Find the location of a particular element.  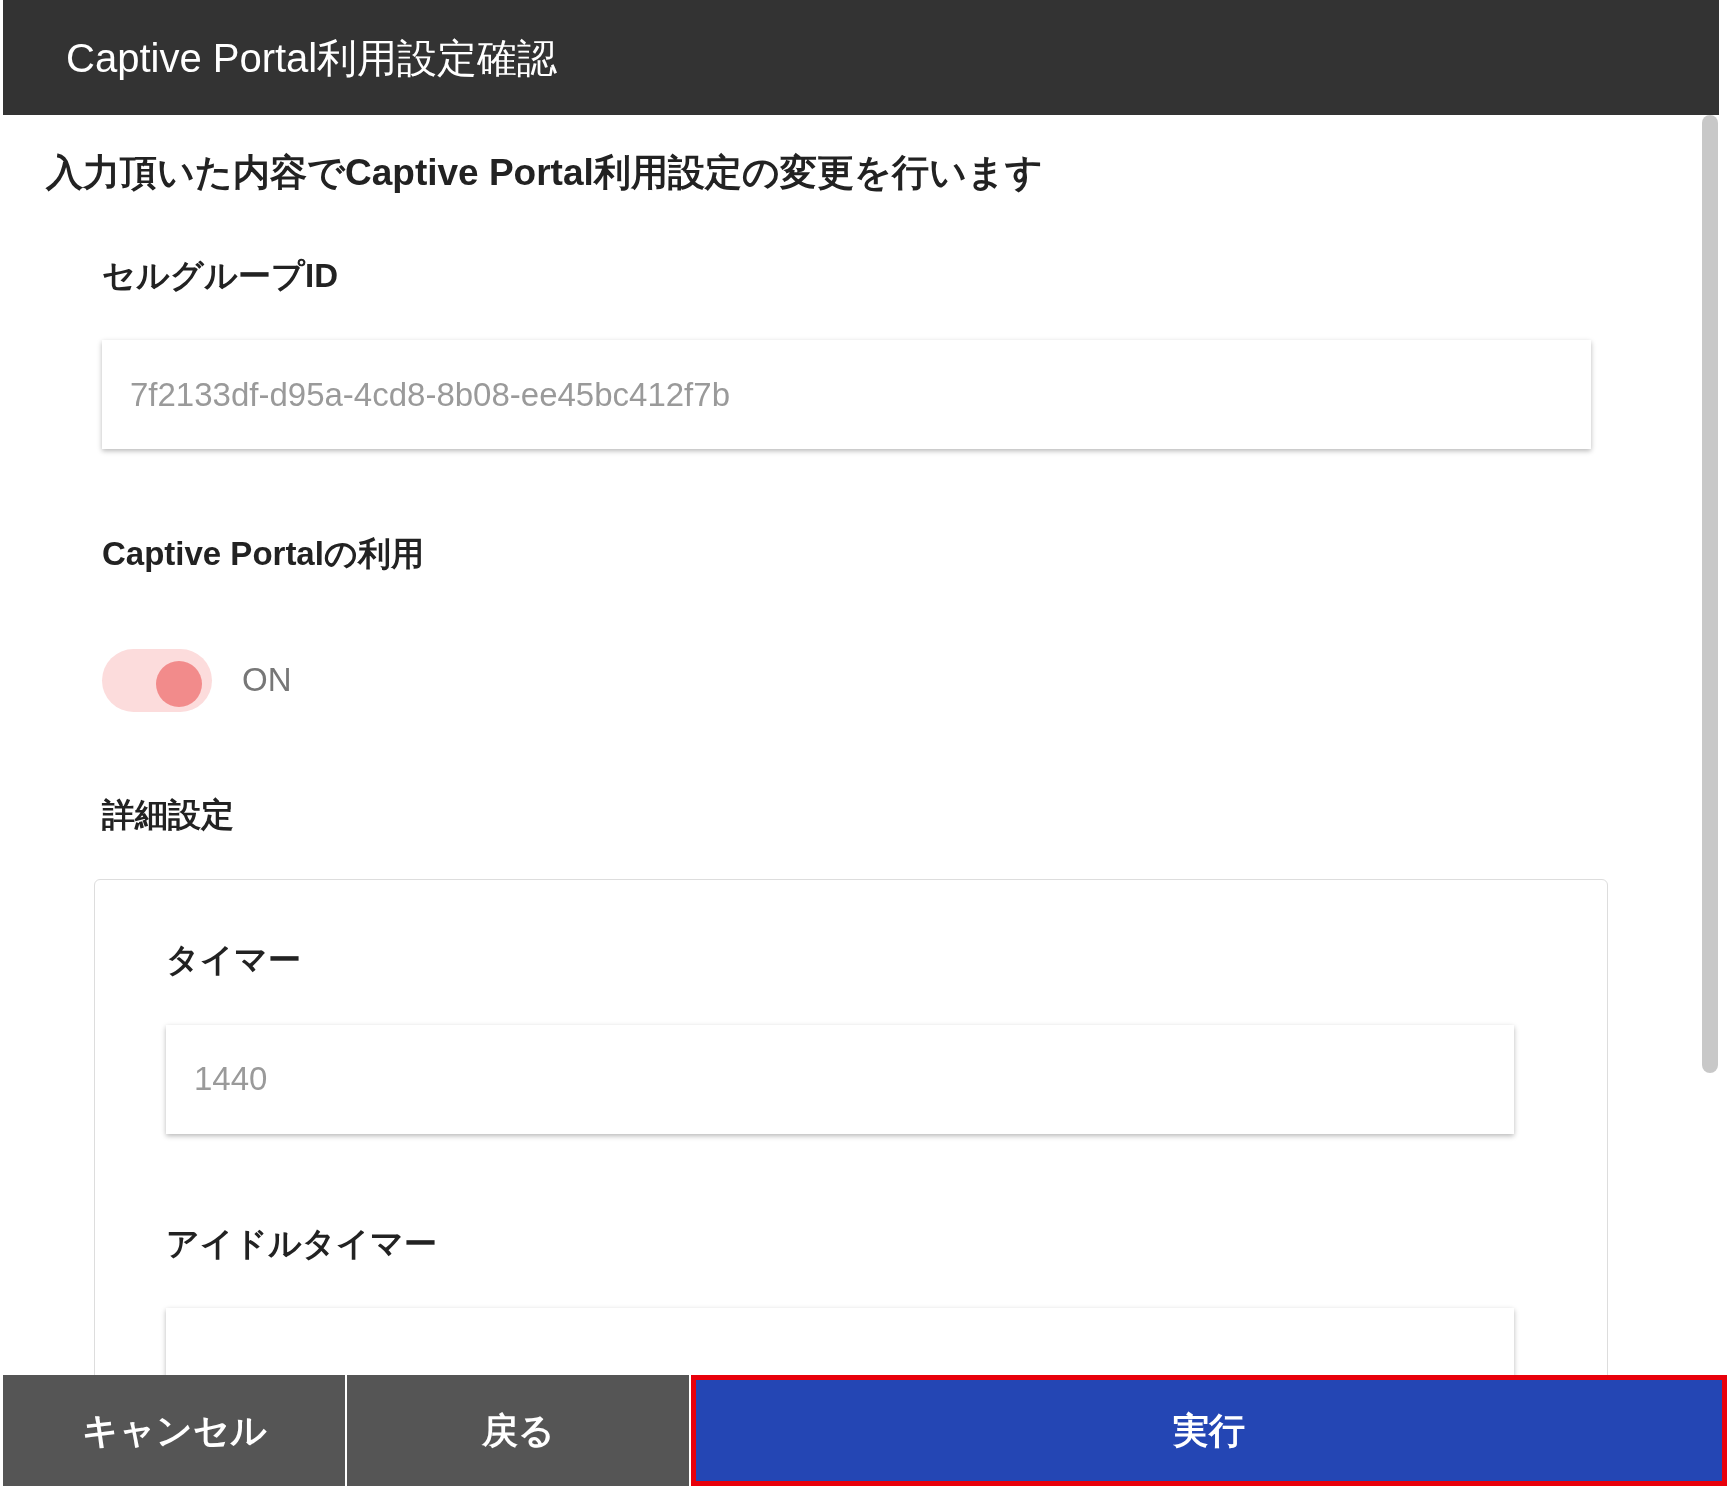

field-label: Captive Portalの利用 is located at coordinates (263, 554).